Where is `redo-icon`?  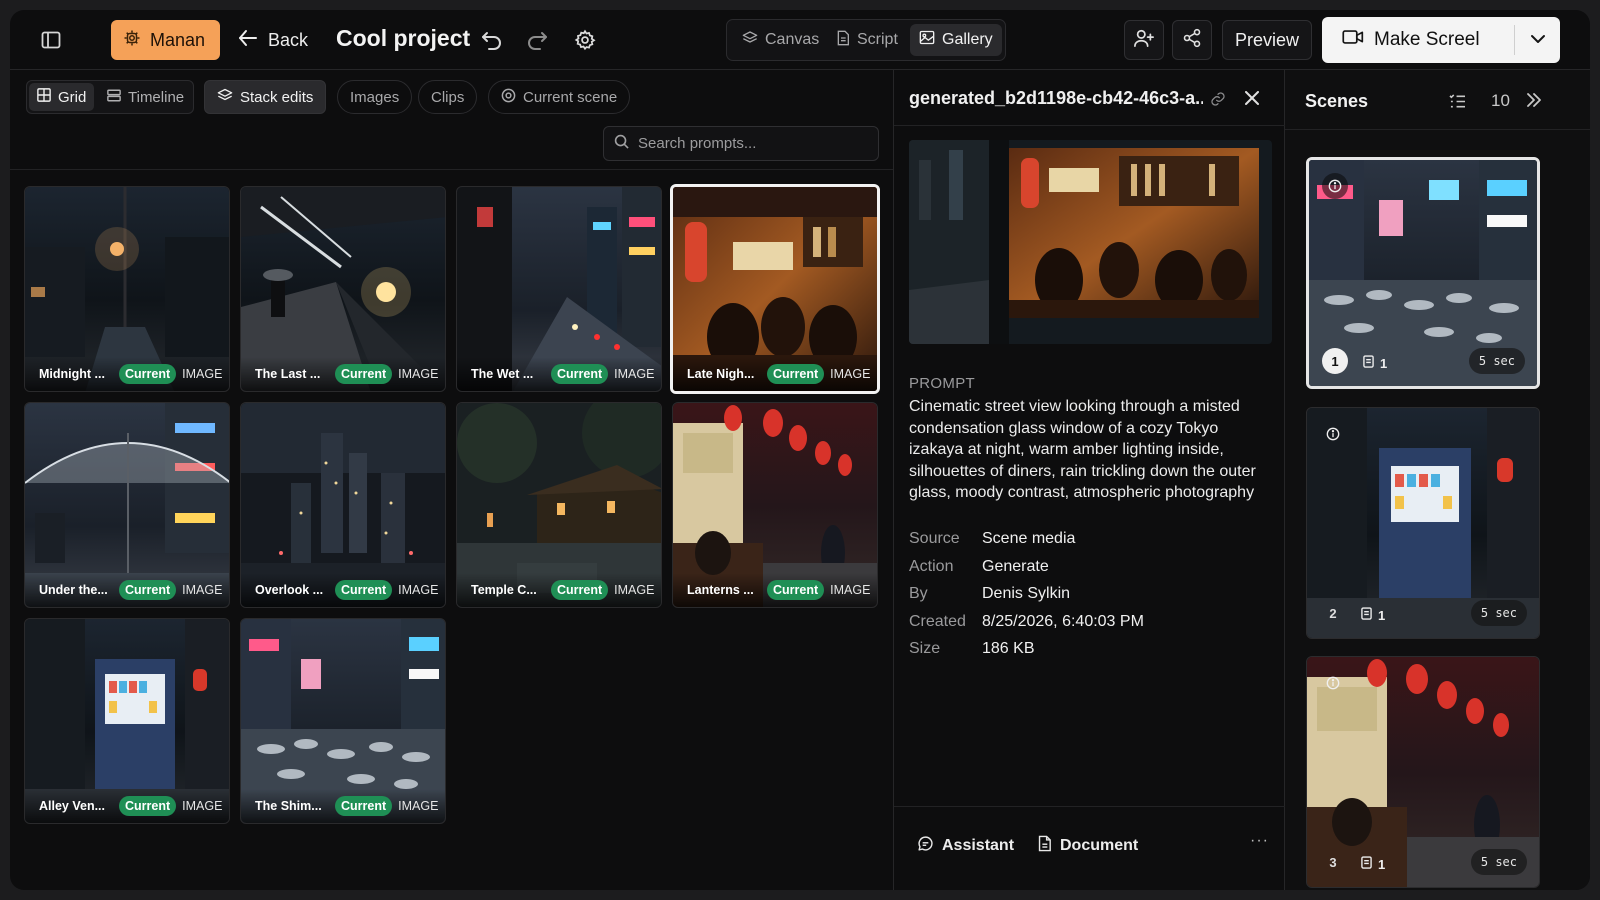
redo-icon is located at coordinates (537, 40).